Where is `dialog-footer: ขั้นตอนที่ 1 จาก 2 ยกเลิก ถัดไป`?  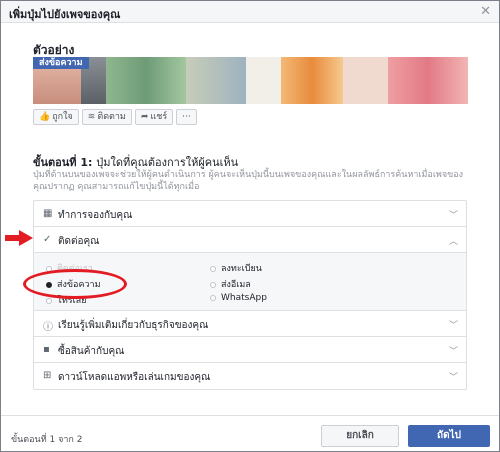
dialog-footer: ขั้นตอนที่ 1 จาก 2 ยกเลิก ถัดไป is located at coordinates (250, 433).